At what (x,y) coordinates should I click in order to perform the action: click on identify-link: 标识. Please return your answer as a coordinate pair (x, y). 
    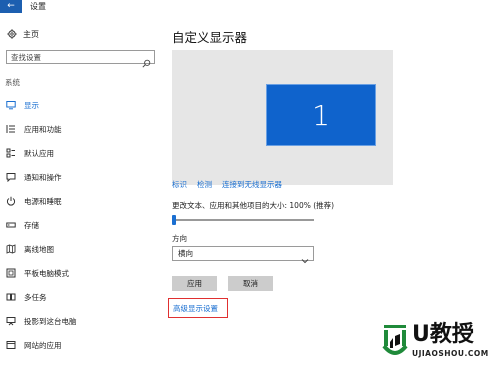
    Looking at the image, I should click on (179, 184).